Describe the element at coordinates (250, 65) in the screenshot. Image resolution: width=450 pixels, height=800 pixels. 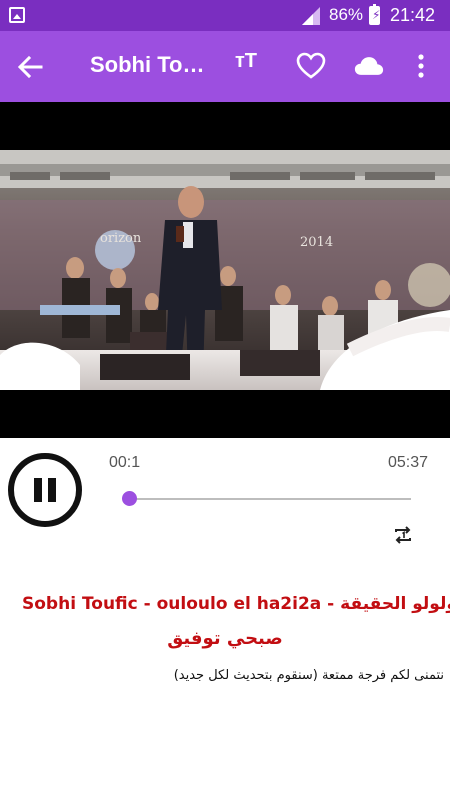
I see `text-size-icon: ᴛT` at that location.